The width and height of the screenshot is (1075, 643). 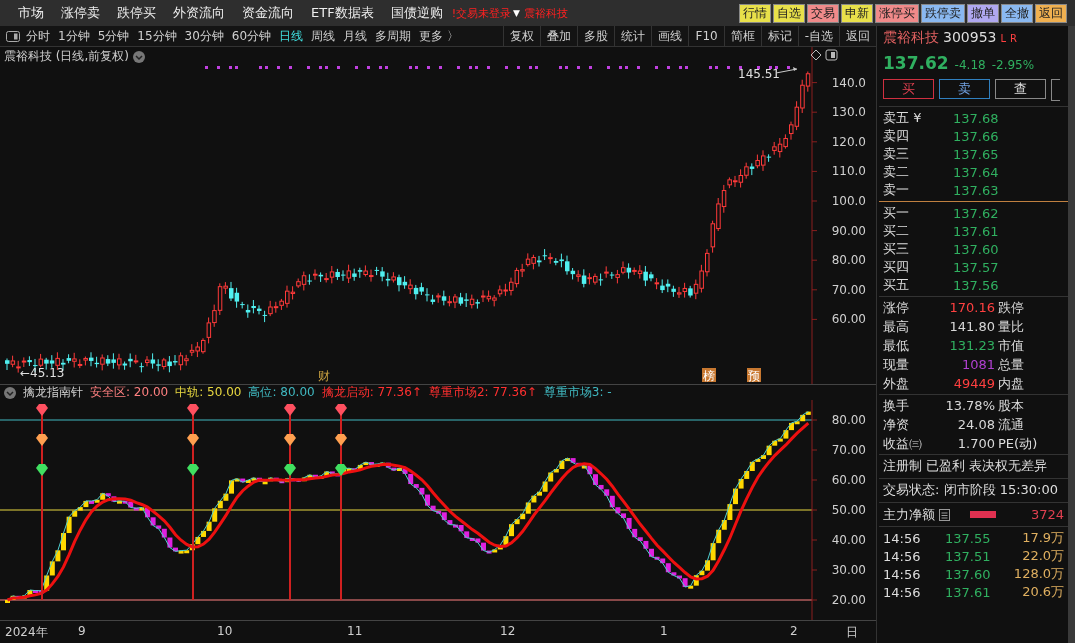 What do you see at coordinates (973, 383) in the screenshot?
I see `stat-value: 49449` at bounding box center [973, 383].